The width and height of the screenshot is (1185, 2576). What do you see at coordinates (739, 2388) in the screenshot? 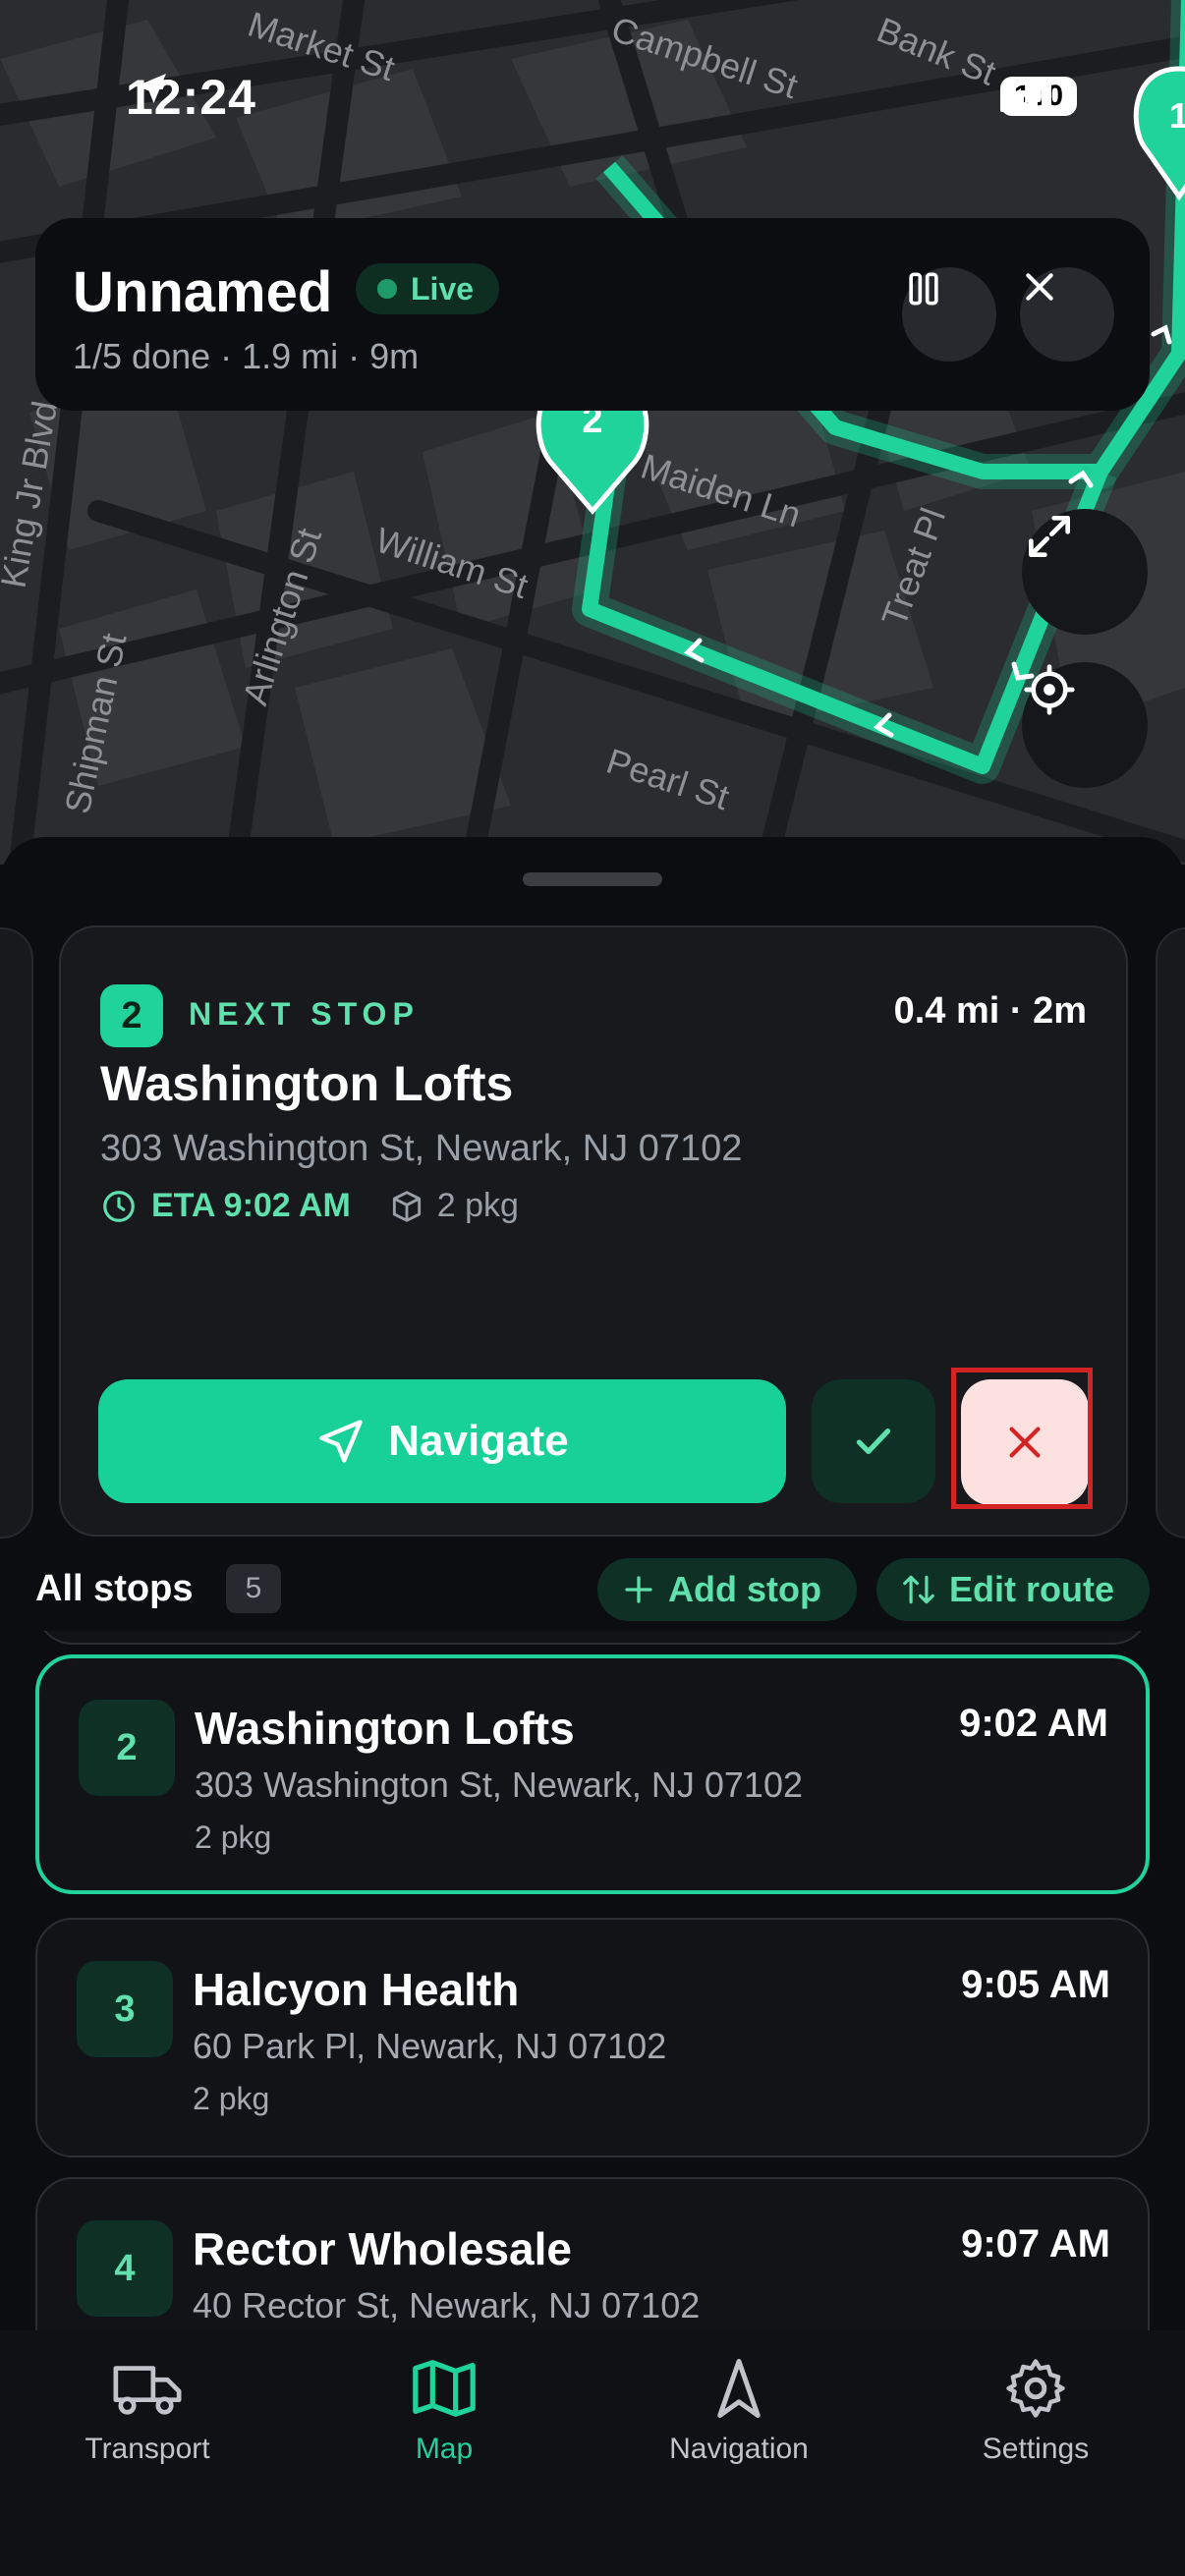
I see `navigation-arrow-icon` at bounding box center [739, 2388].